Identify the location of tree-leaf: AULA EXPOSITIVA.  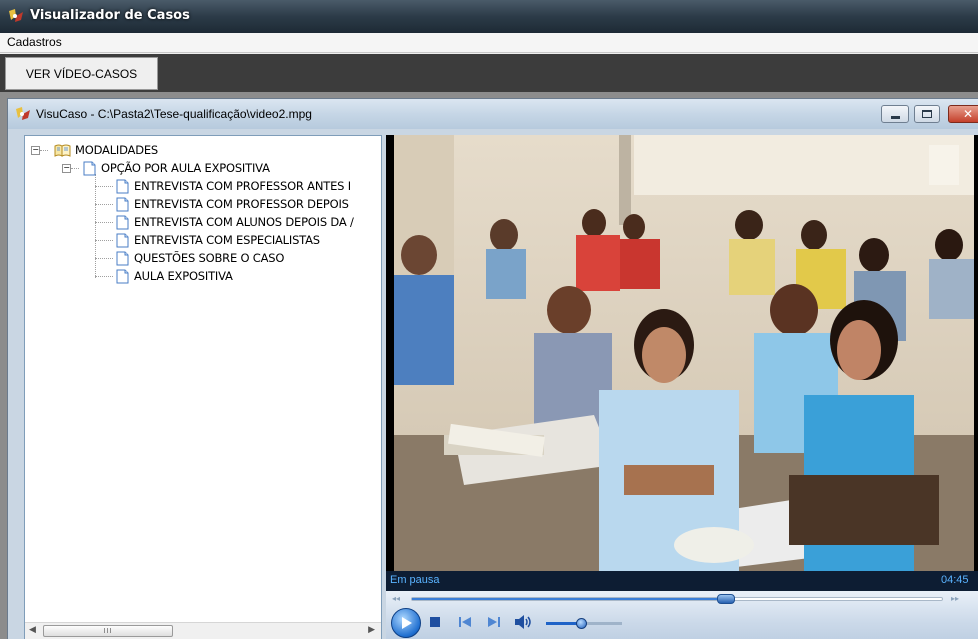
(174, 276).